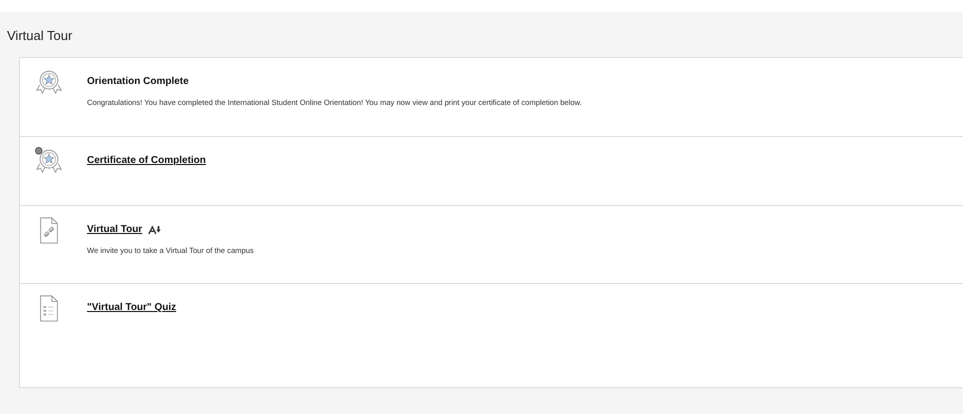  I want to click on item-title: Orientation Complete, so click(138, 81).